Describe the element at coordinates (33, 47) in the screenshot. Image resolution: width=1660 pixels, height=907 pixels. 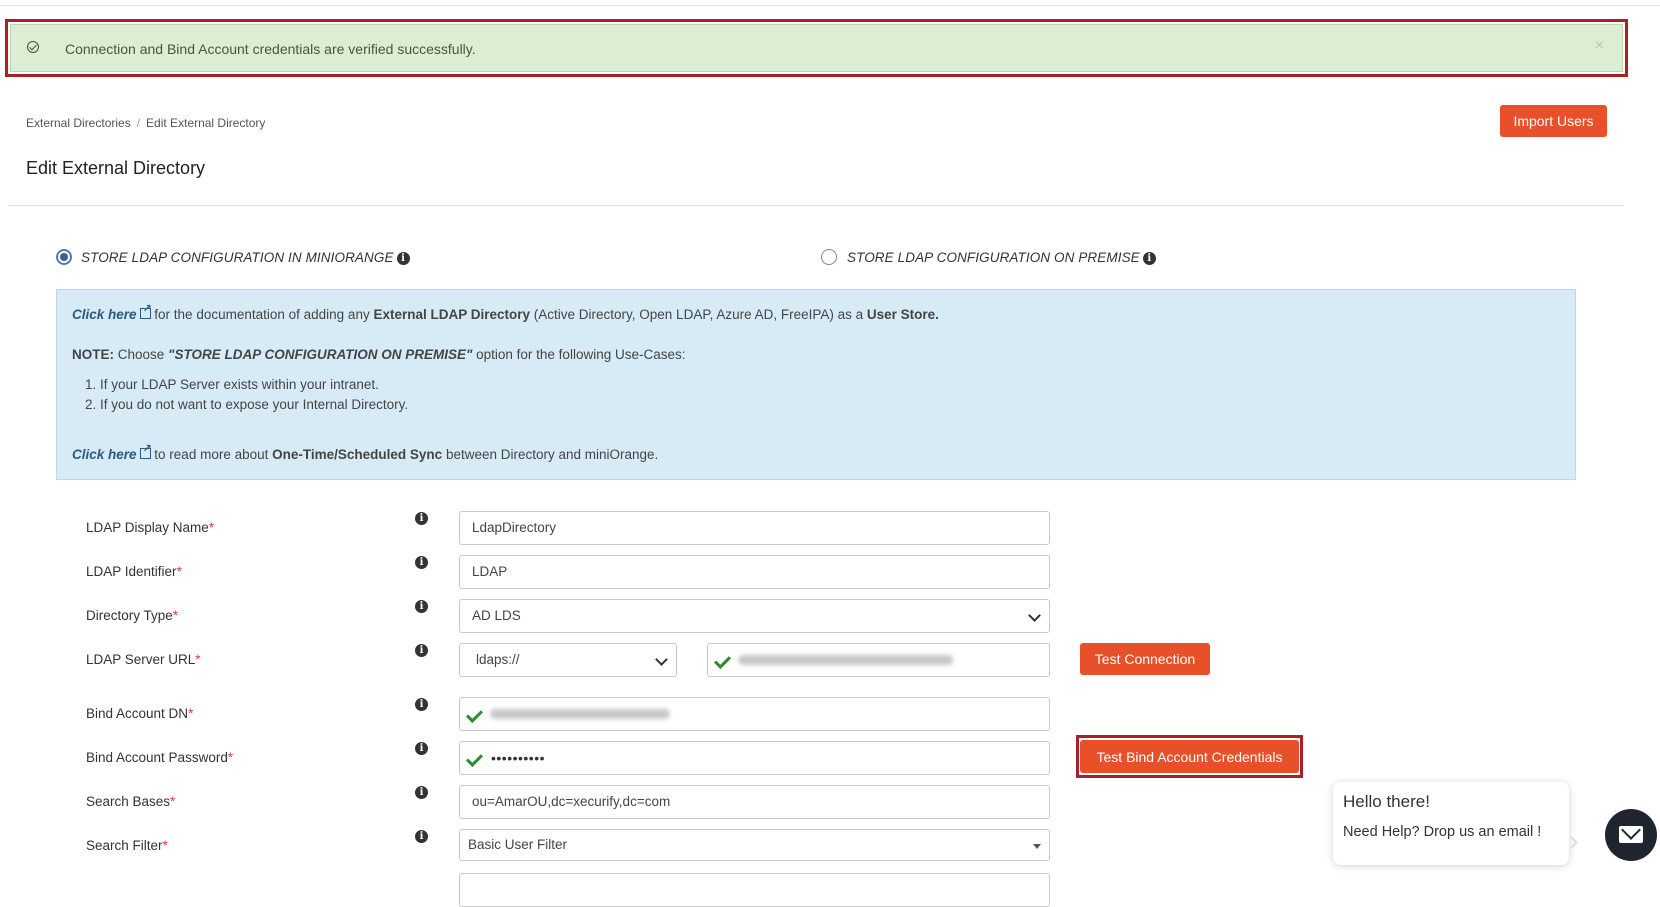
I see `check-circle-icon` at that location.